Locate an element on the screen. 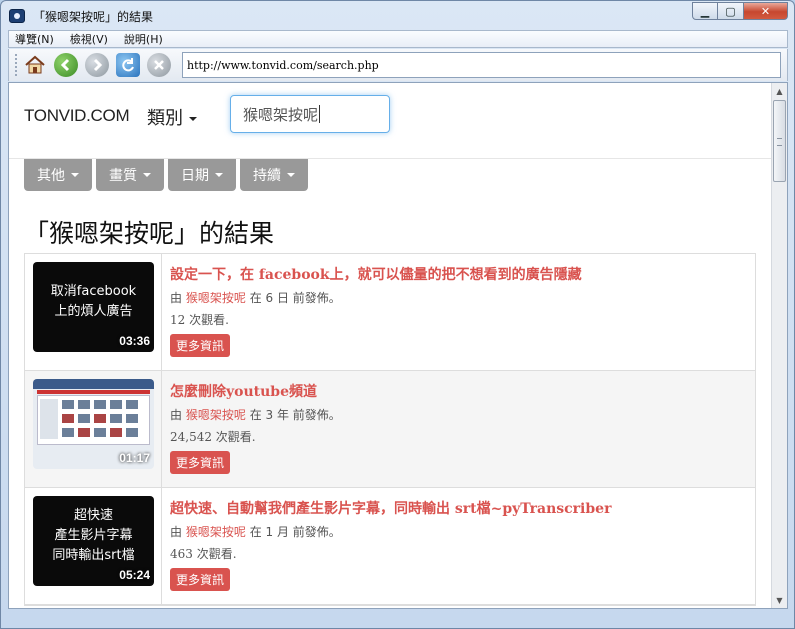  menu-bar: 導覽(N) 檢視(V) 說明(H) is located at coordinates (398, 39).